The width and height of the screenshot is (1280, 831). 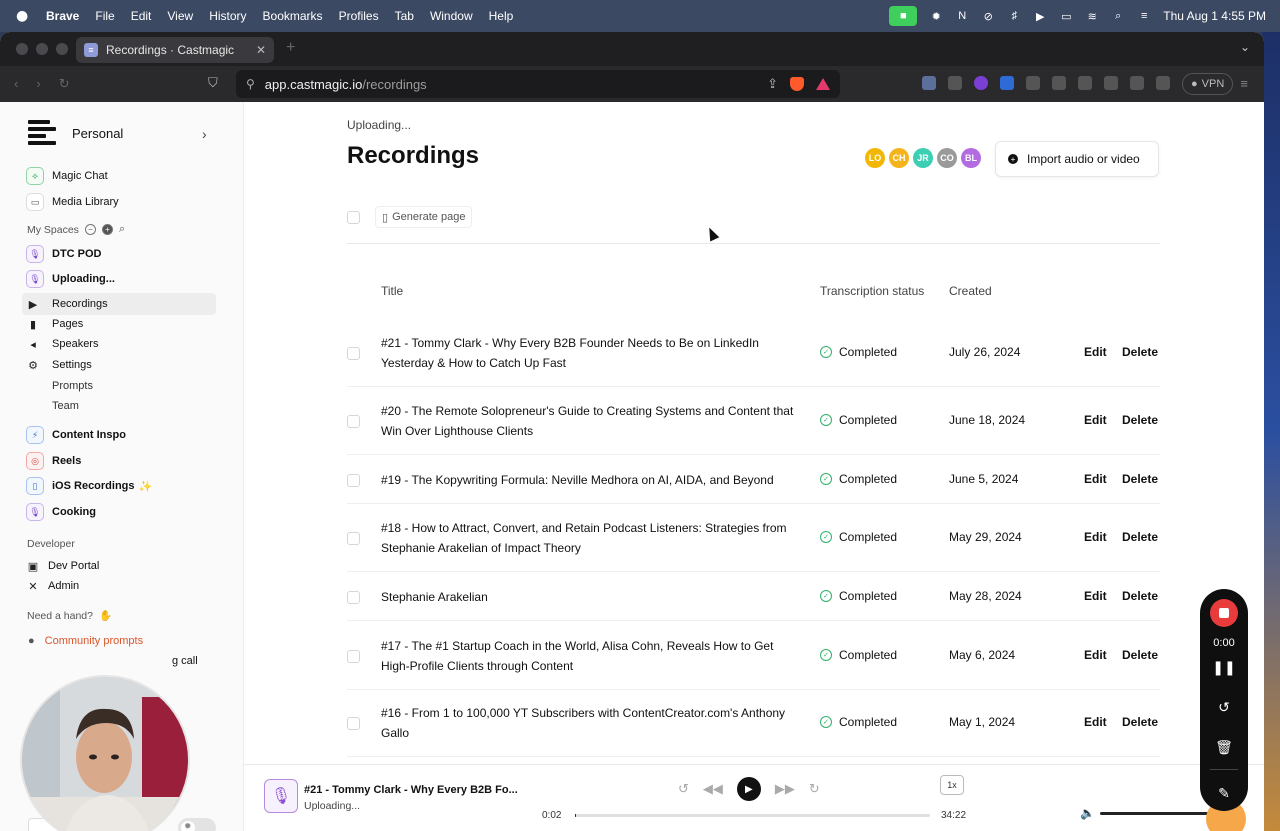 What do you see at coordinates (62, 49) in the screenshot?
I see `zoom-window-button` at bounding box center [62, 49].